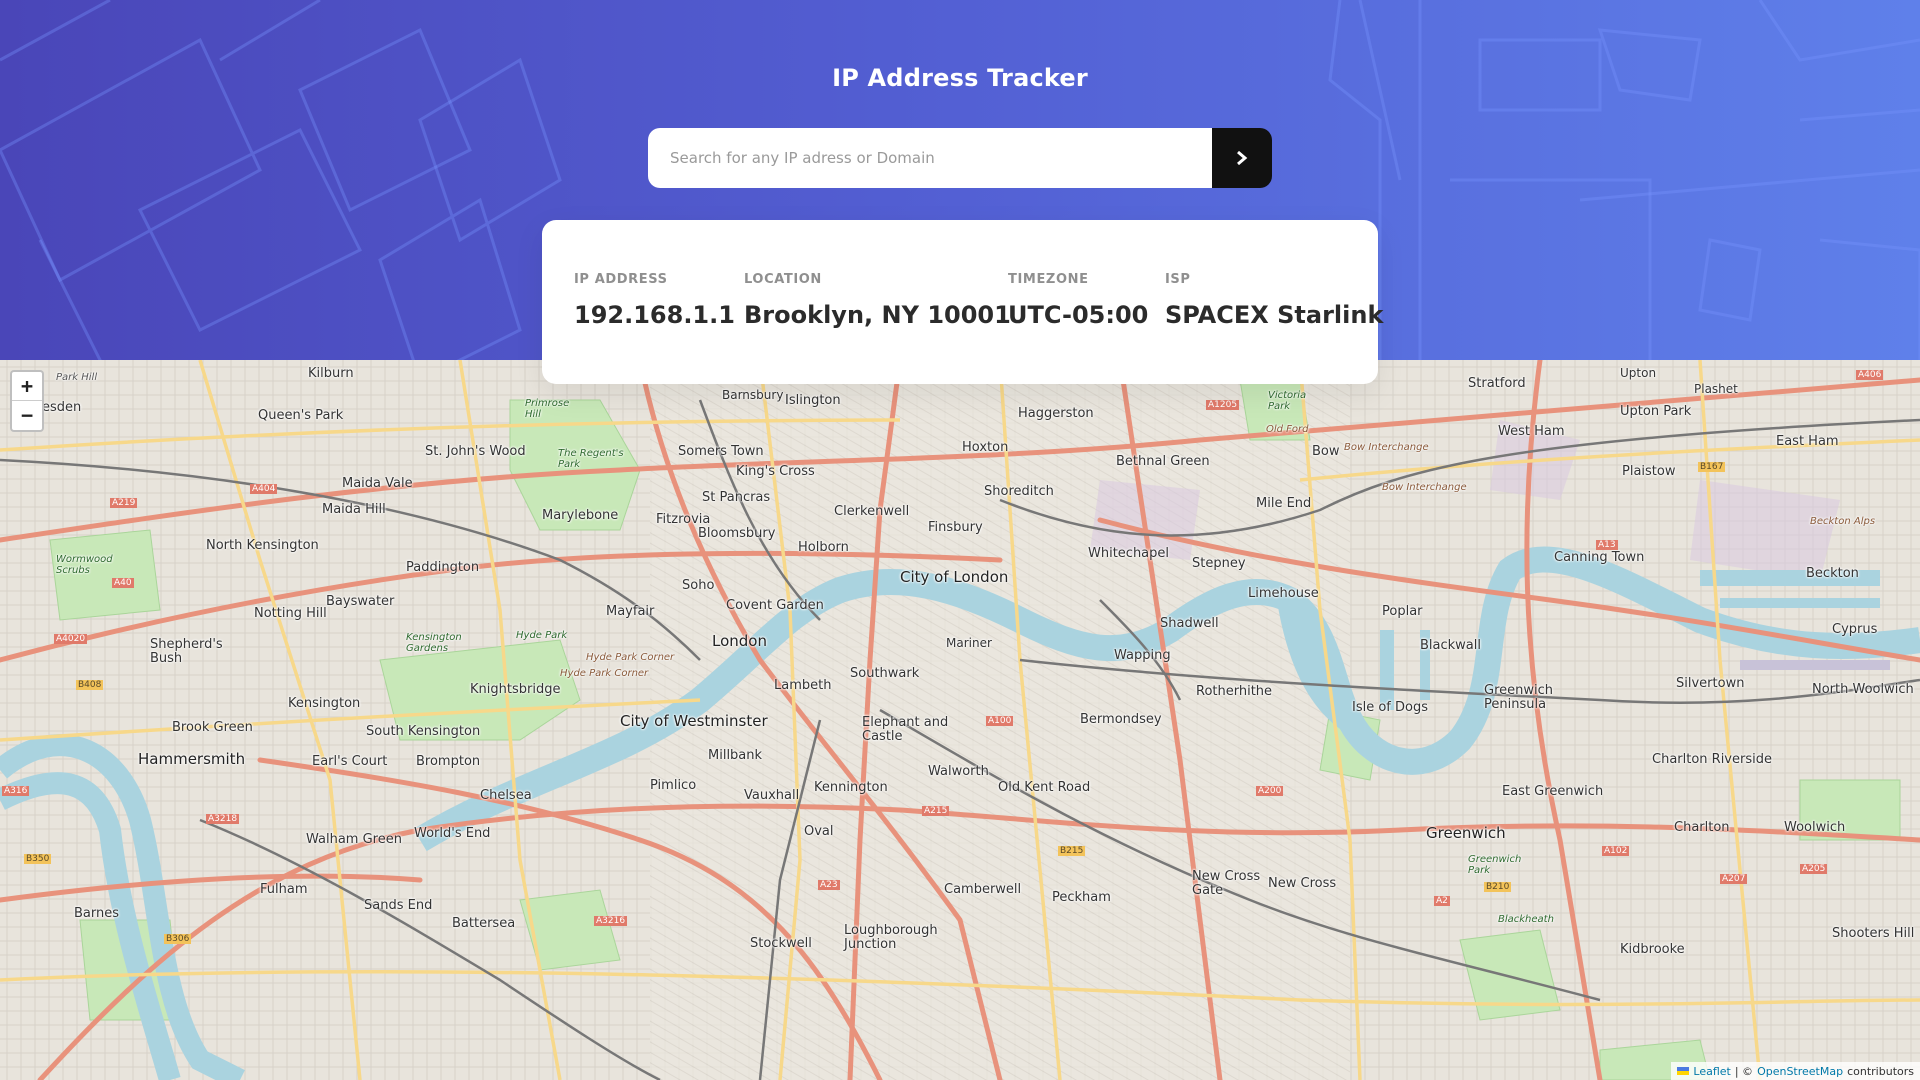  Describe the element at coordinates (1702, 827) in the screenshot. I see `map-label: Charlton` at that location.